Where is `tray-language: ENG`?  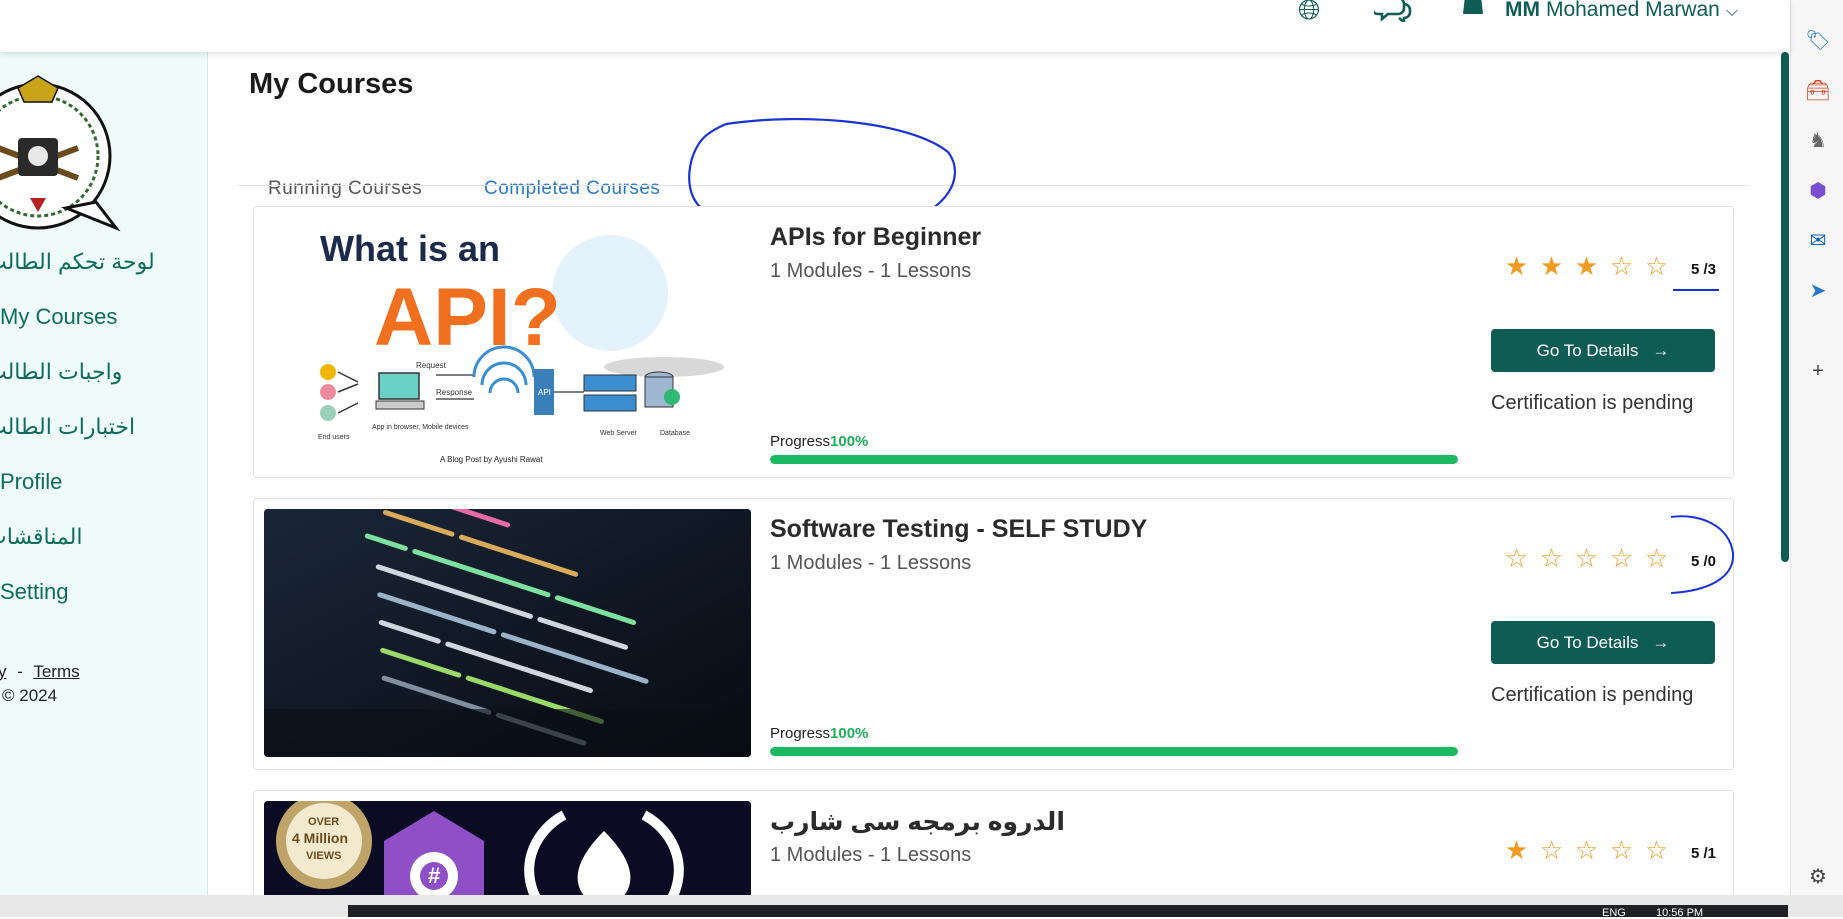
tray-language: ENG is located at coordinates (1614, 913).